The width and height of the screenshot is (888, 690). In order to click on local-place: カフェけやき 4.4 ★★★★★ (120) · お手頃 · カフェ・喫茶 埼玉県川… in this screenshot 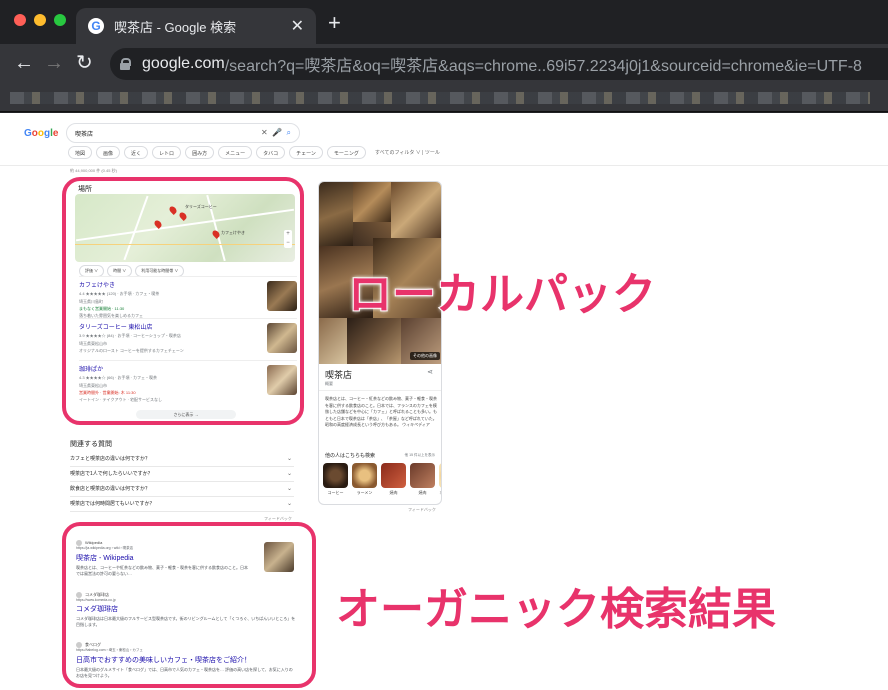, I will do `click(188, 297)`.